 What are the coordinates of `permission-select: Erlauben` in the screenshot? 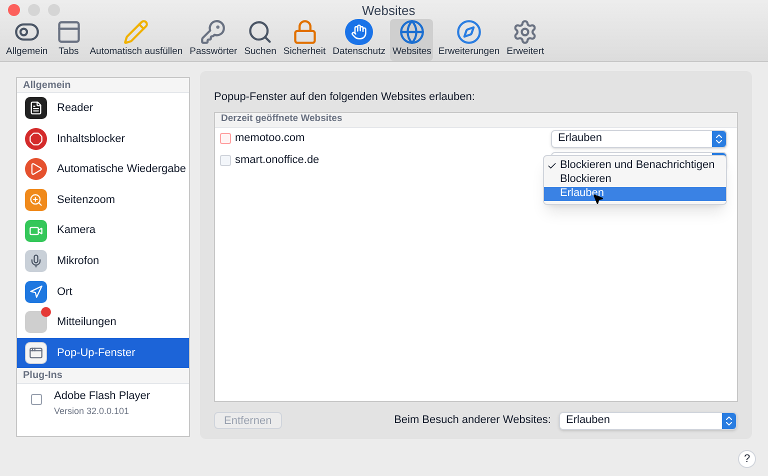 It's located at (639, 139).